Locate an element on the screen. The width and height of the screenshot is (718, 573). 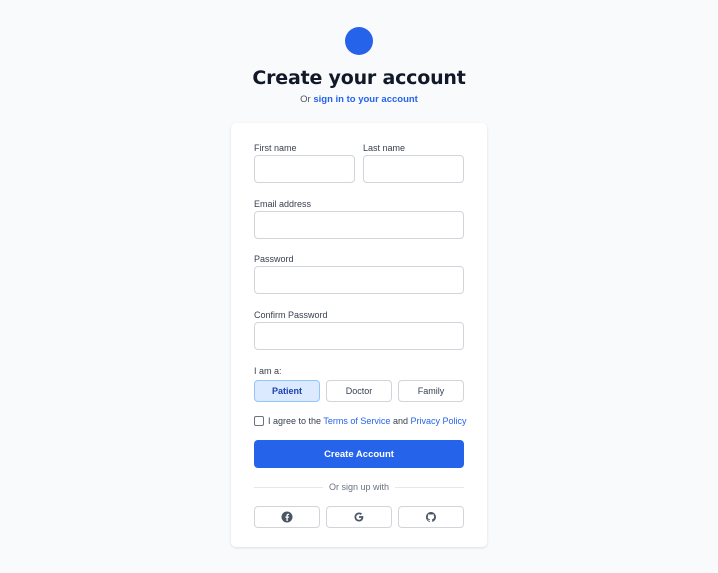
github-icon is located at coordinates (431, 517).